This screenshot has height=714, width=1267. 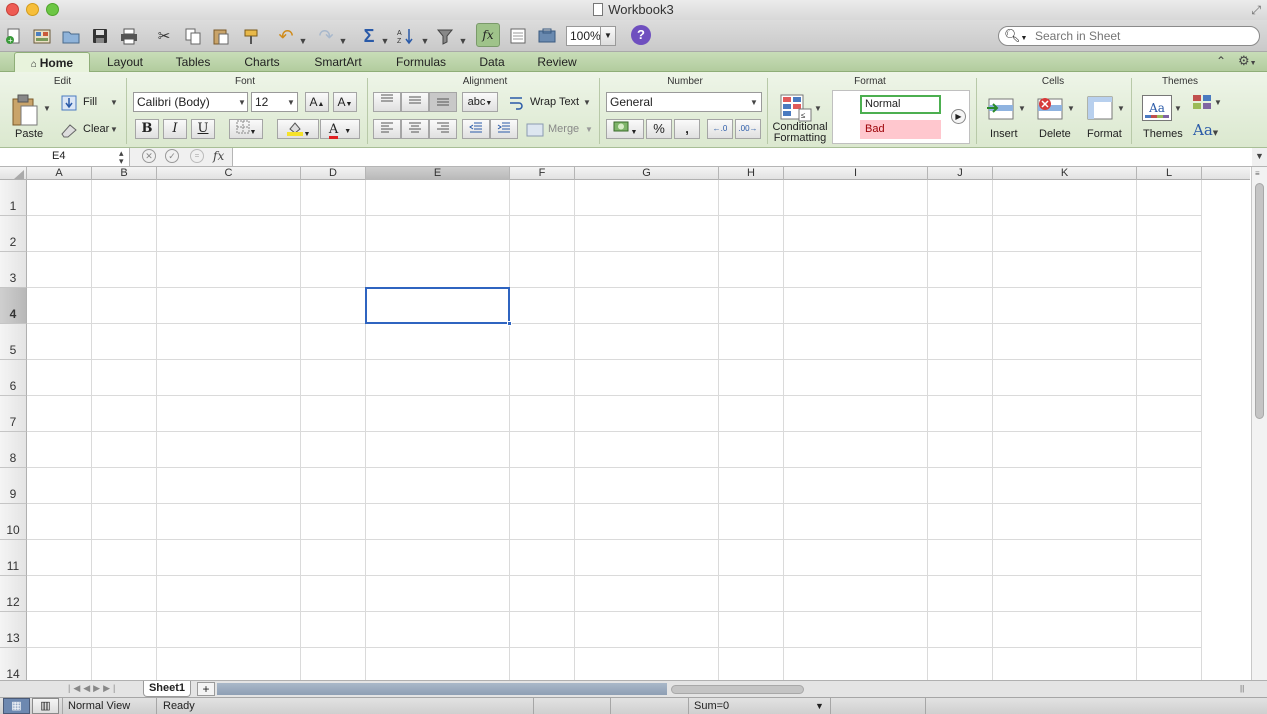 What do you see at coordinates (286, 36) in the screenshot?
I see `undo-icon: ↶` at bounding box center [286, 36].